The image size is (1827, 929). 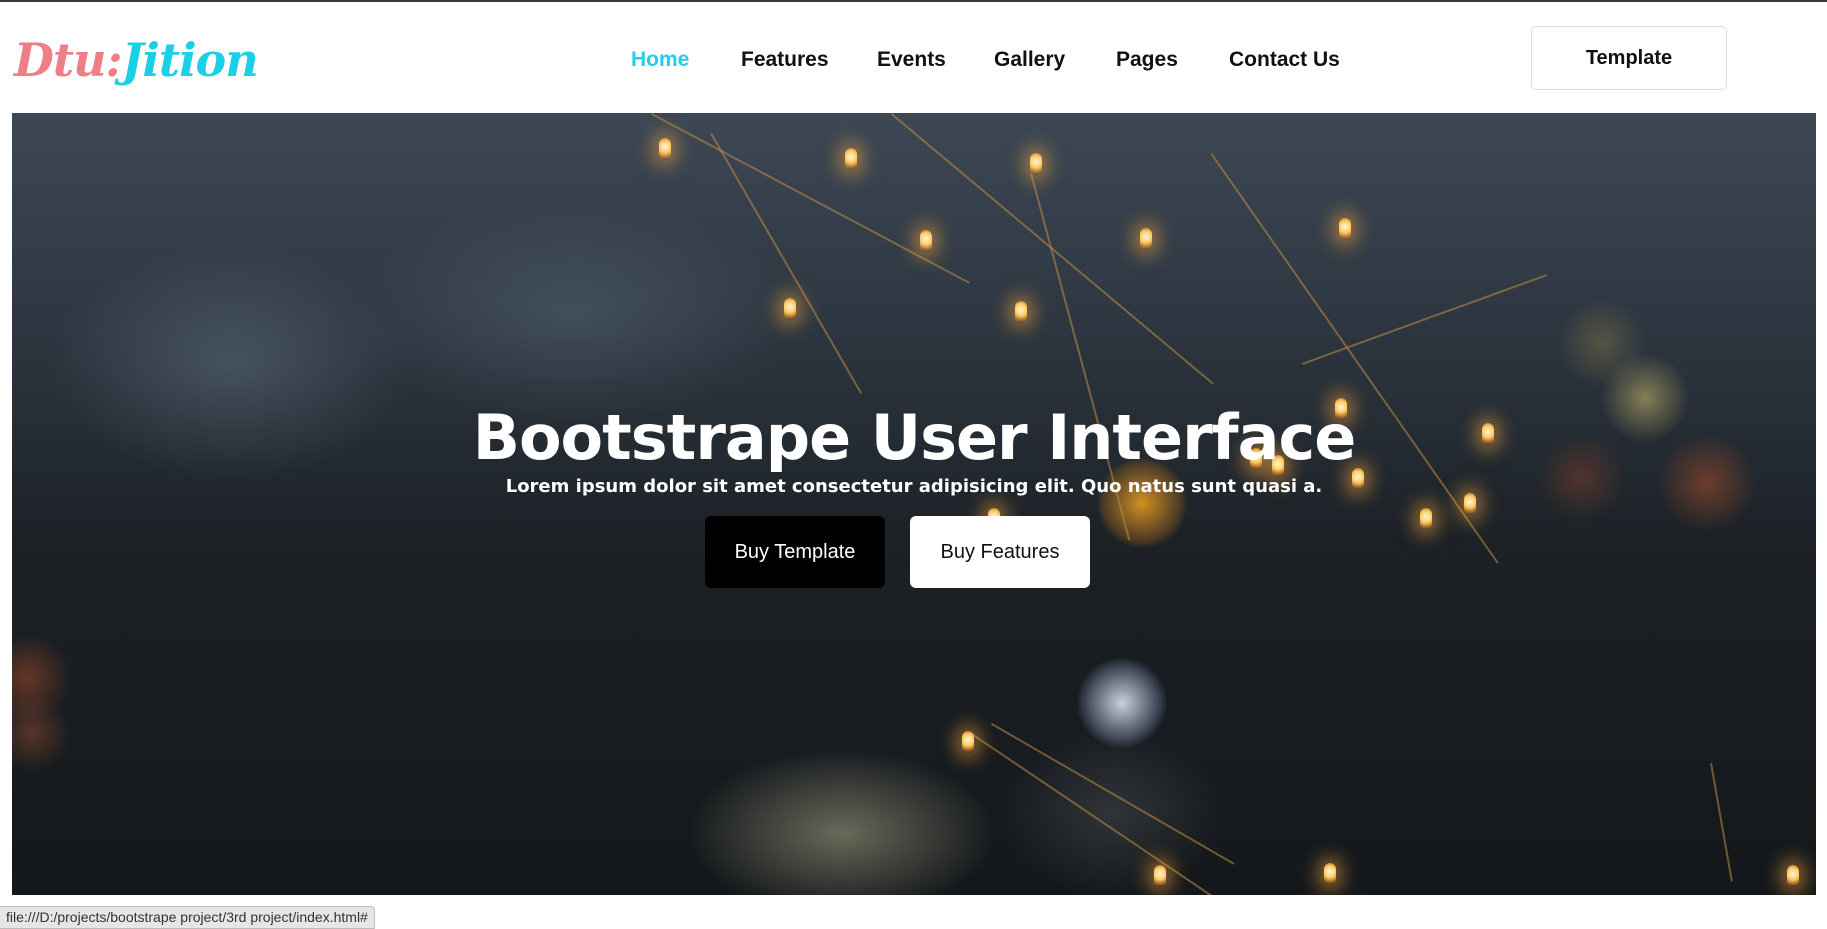 What do you see at coordinates (190, 60) in the screenshot?
I see `logo-text-part2: Jition` at bounding box center [190, 60].